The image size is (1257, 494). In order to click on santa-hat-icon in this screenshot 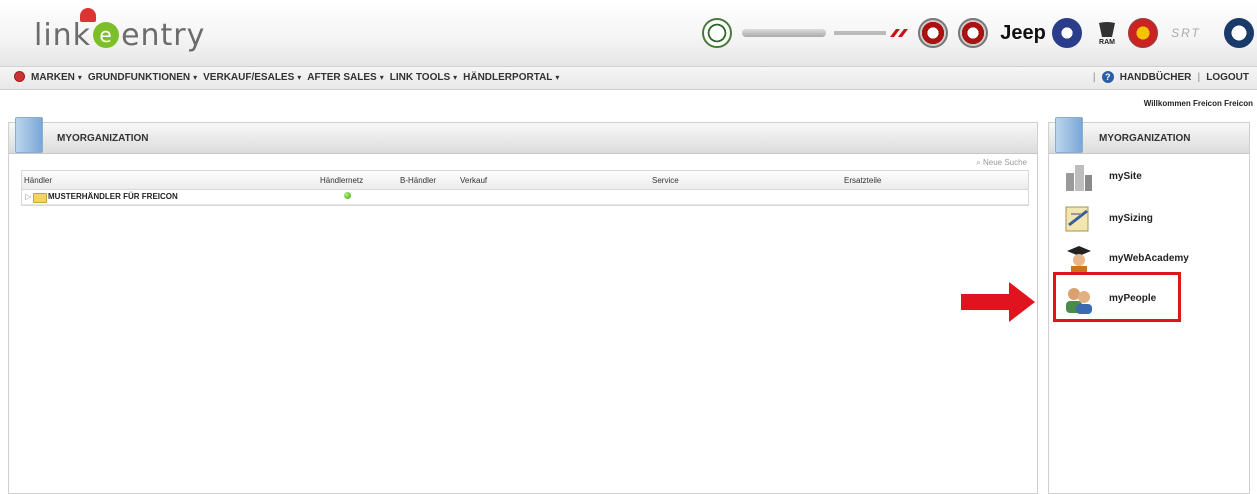, I will do `click(88, 15)`.